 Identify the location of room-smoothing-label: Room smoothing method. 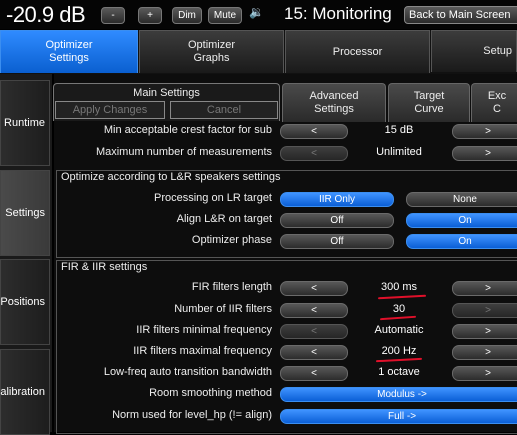
(210, 393).